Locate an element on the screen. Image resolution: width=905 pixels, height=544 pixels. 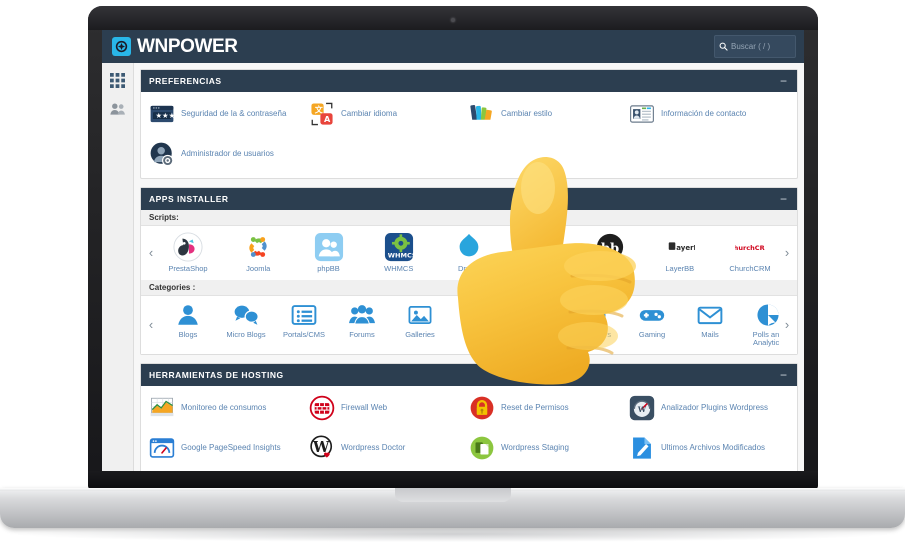
item-cambiar-idioma: 文 A Cambiar idioma is located at coordinates (389, 114).